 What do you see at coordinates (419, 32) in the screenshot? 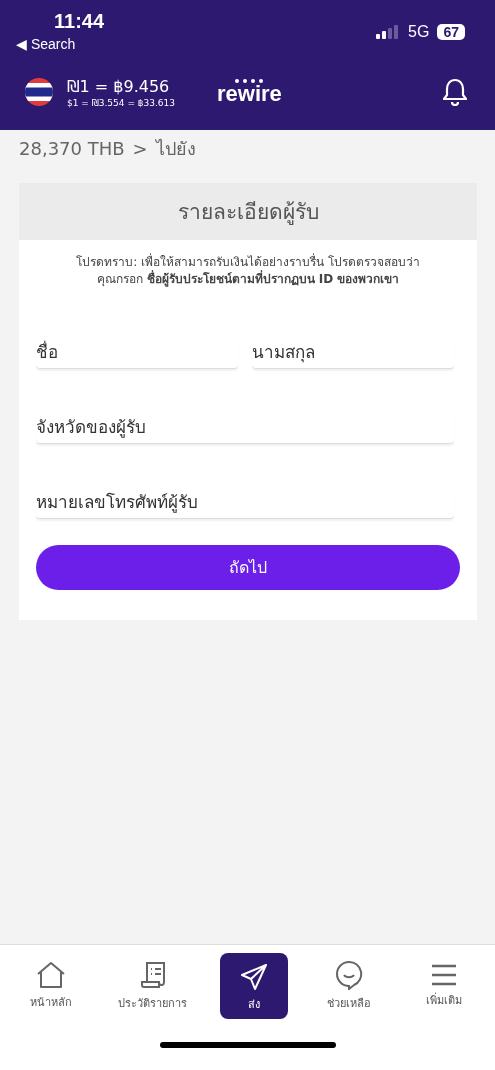
I see `network-type: 5G` at bounding box center [419, 32].